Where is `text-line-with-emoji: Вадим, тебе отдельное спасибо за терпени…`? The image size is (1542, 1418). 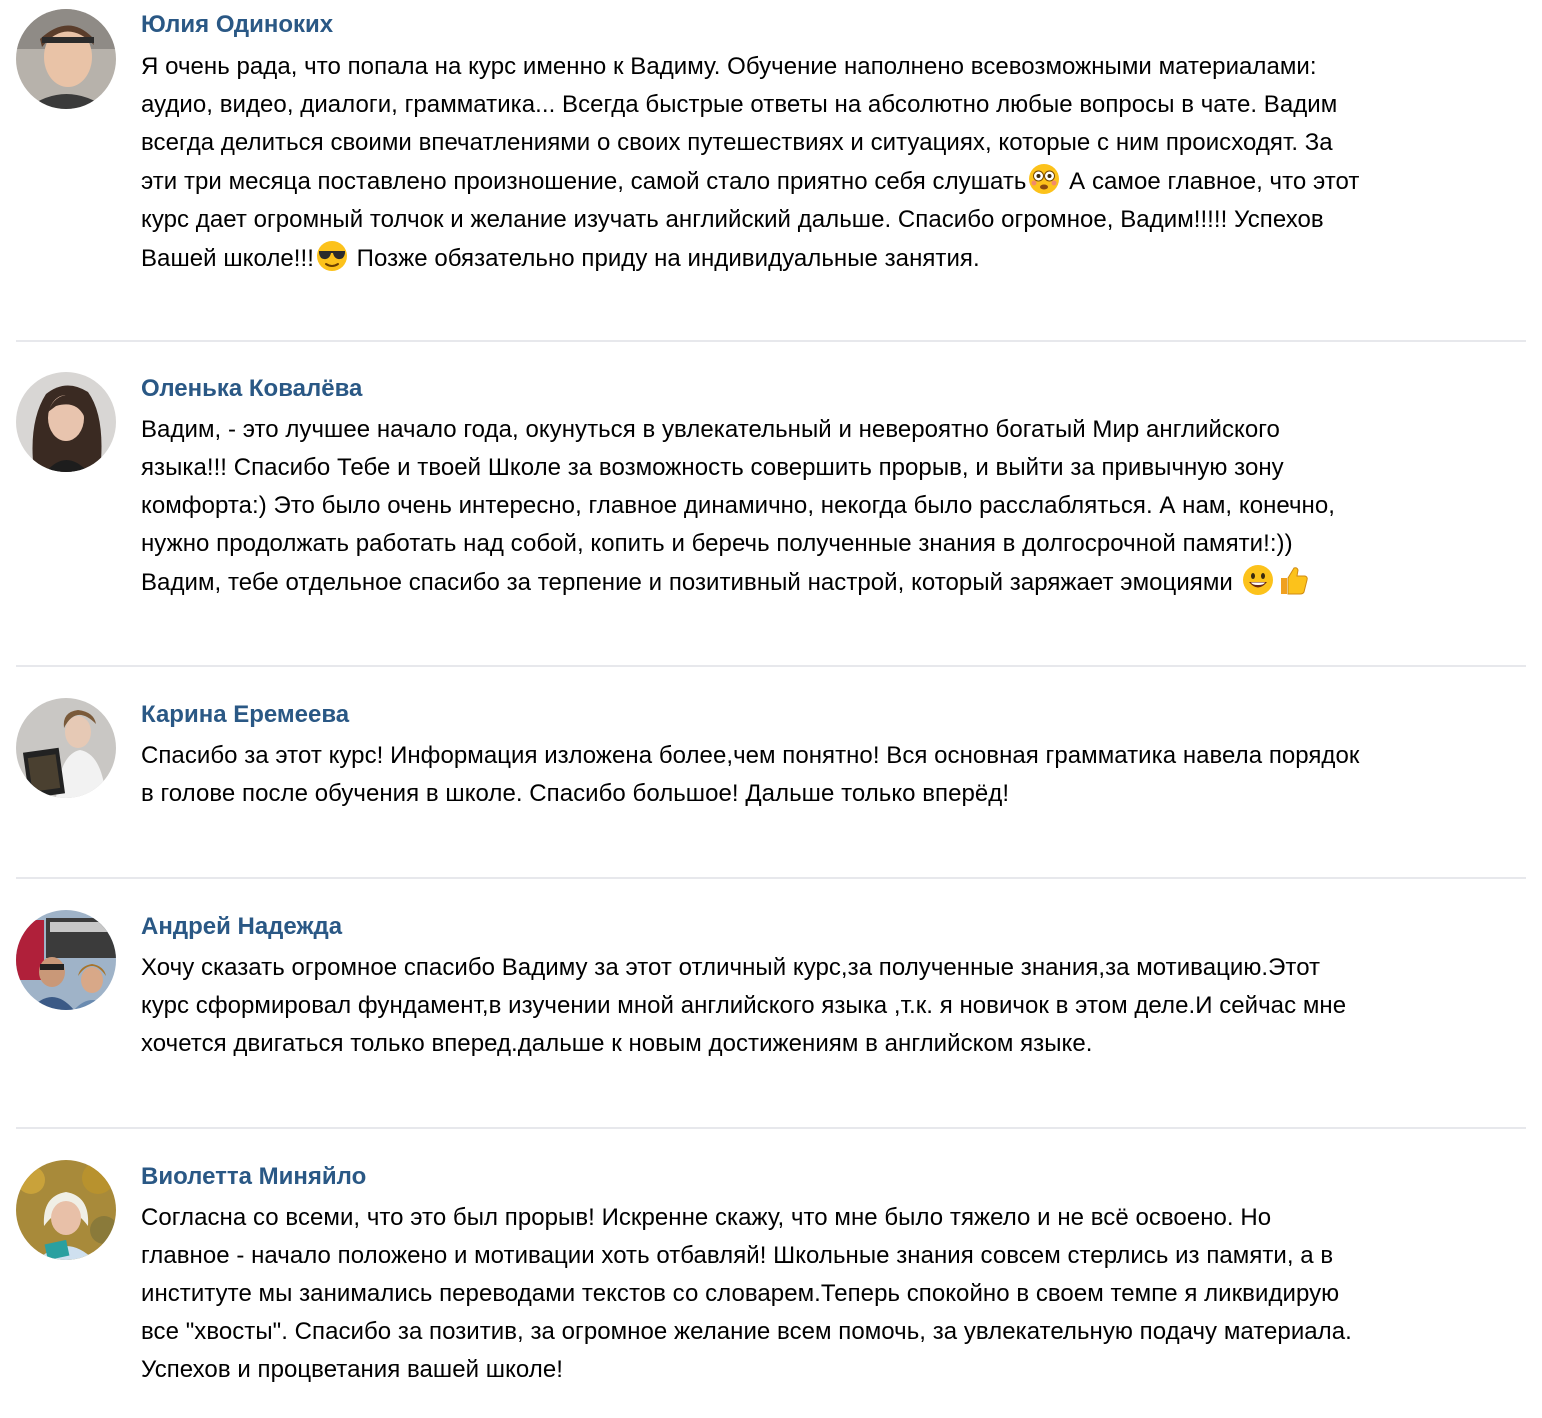 text-line-with-emoji: Вадим, тебе отдельное спасибо за терпени… is located at coordinates (838, 582).